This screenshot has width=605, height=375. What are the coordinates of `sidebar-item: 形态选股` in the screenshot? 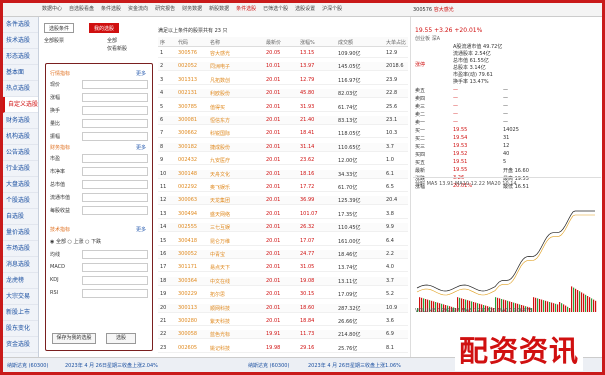 It's located at (20, 57).